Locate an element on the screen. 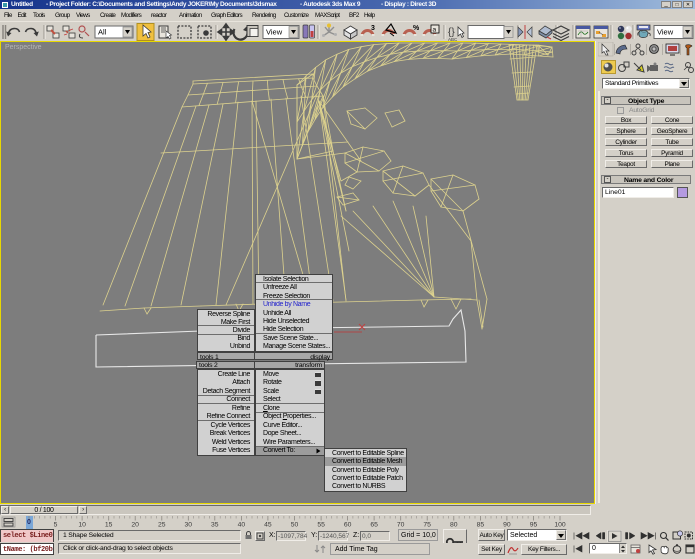 This screenshot has height=559, width=695. svg-text: 5 is located at coordinates (56, 525).